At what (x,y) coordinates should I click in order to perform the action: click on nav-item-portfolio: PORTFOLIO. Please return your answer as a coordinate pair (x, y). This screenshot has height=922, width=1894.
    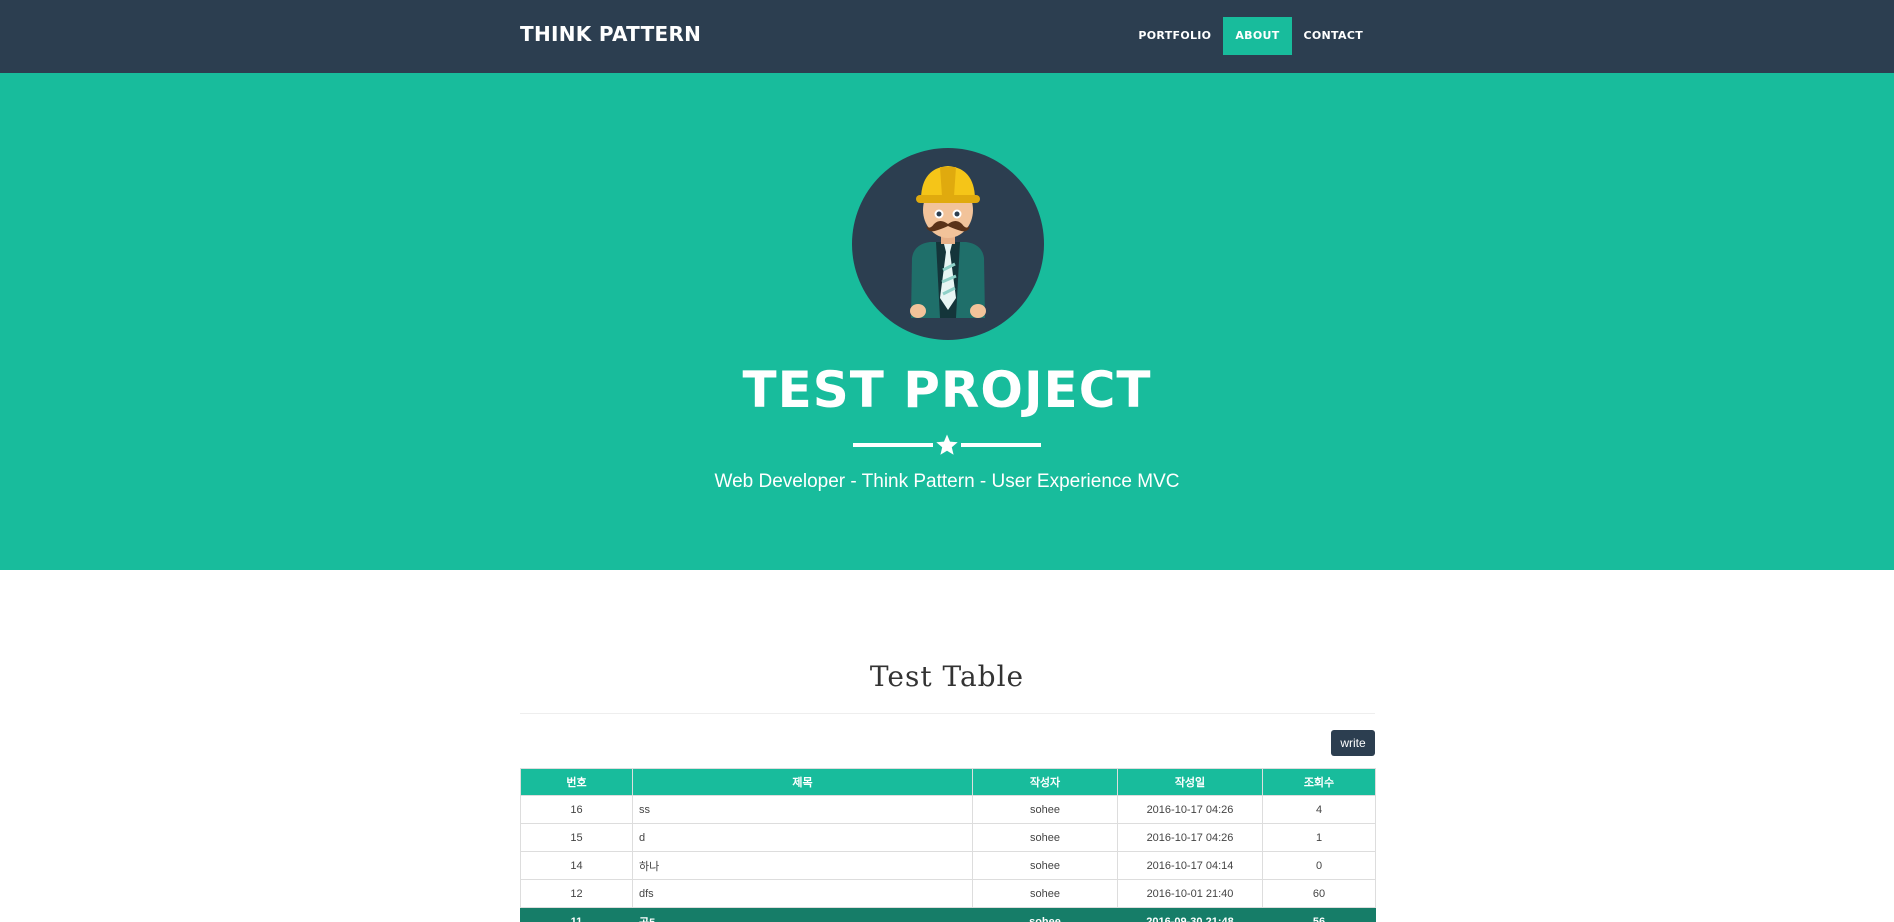
    Looking at the image, I should click on (1174, 36).